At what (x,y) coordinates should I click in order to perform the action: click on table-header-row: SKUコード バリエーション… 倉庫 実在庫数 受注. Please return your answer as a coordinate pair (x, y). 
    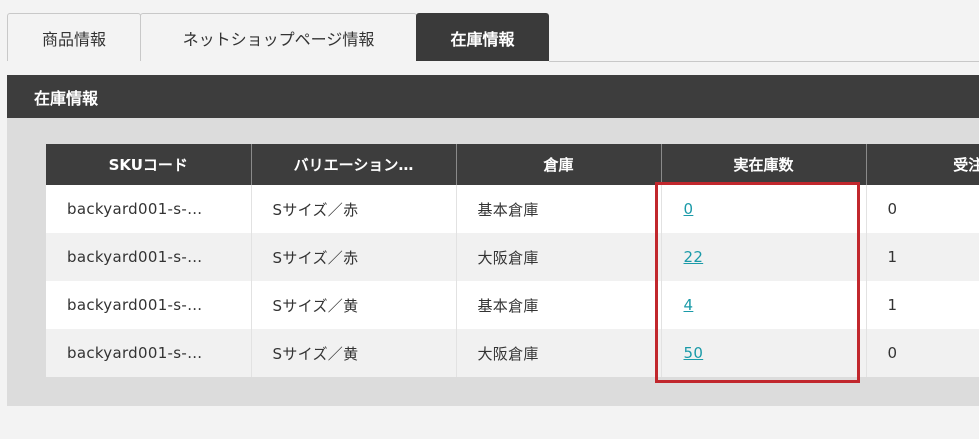
    Looking at the image, I should click on (512, 164).